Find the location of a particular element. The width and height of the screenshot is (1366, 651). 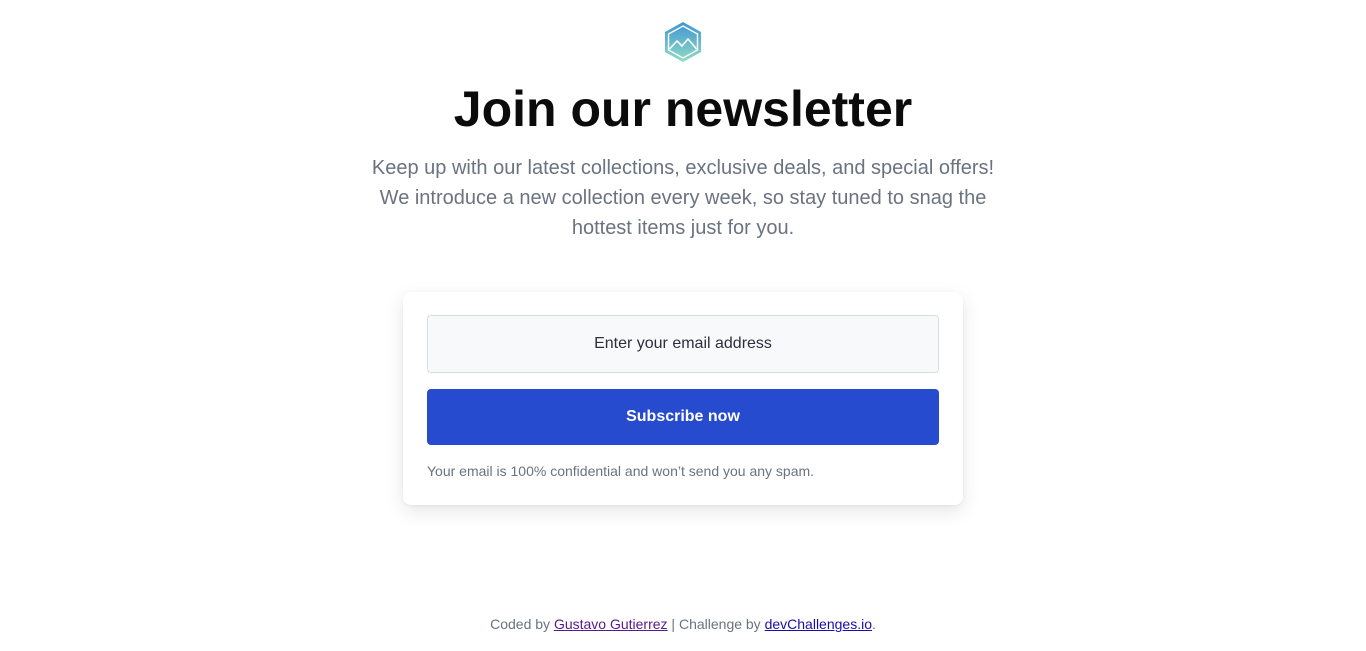

subscribe-button: Subscribe now is located at coordinates (683, 417).